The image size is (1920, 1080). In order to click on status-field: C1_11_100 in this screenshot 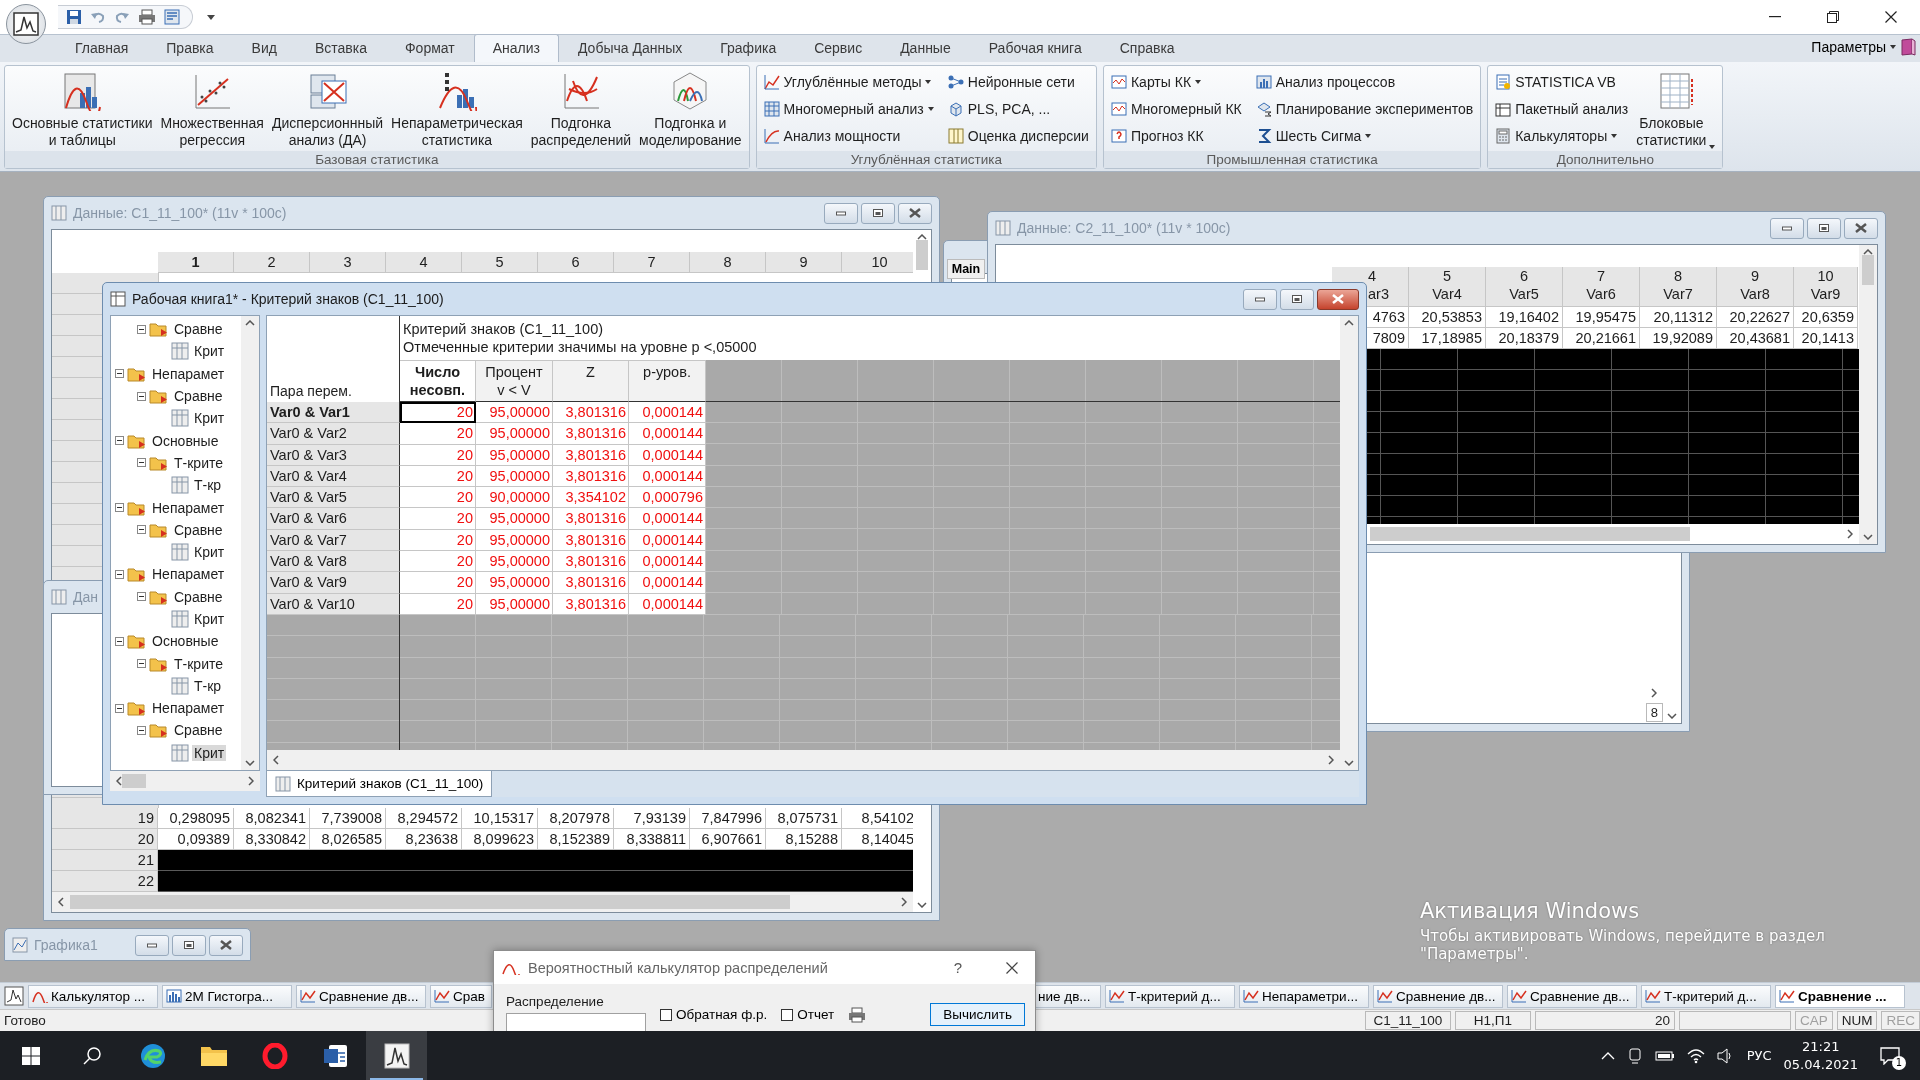, I will do `click(1407, 1020)`.